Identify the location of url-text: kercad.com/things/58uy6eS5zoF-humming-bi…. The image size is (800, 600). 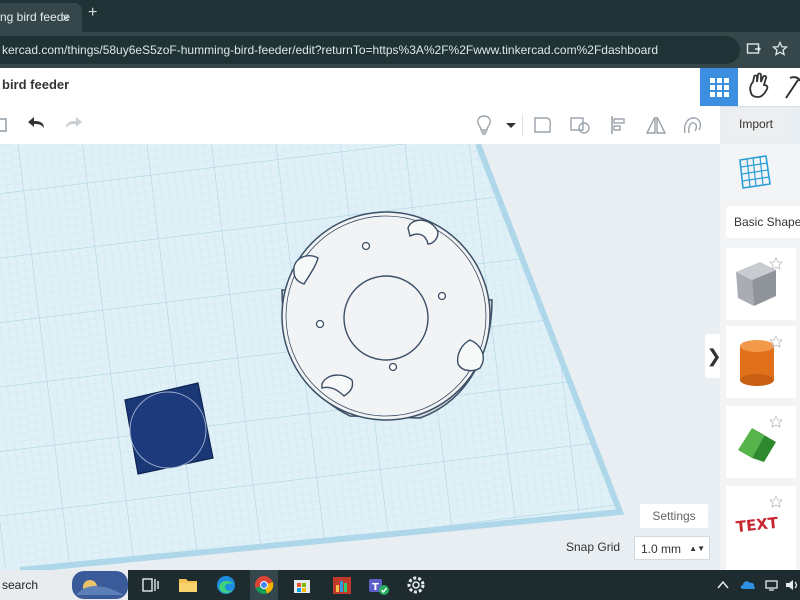
(330, 50).